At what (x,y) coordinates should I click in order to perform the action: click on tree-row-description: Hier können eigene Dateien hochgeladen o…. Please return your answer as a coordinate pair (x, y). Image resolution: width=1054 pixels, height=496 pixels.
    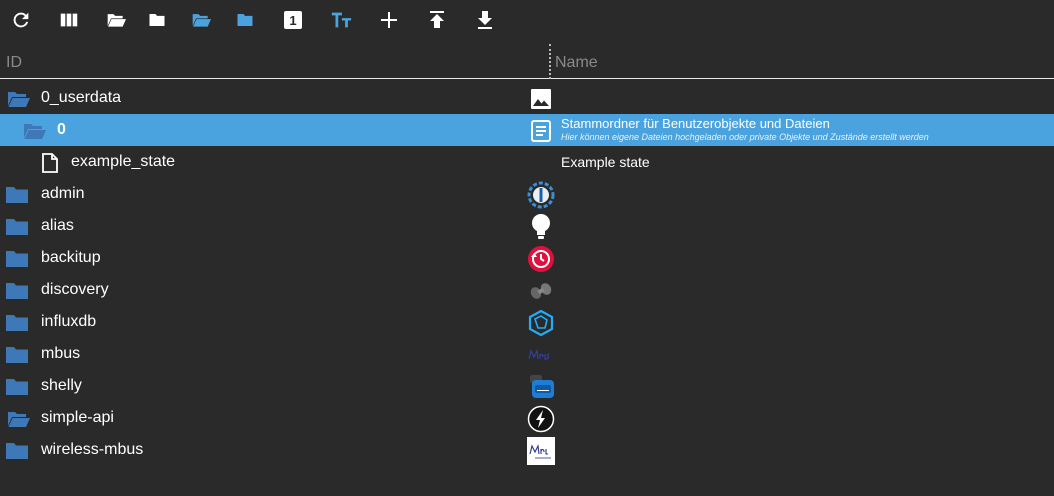
    Looking at the image, I should click on (745, 137).